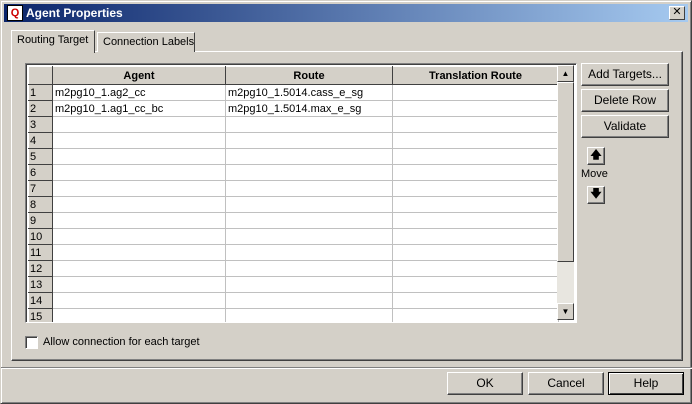 This screenshot has height=404, width=692. Describe the element at coordinates (625, 126) in the screenshot. I see `validate-button: Validate` at that location.